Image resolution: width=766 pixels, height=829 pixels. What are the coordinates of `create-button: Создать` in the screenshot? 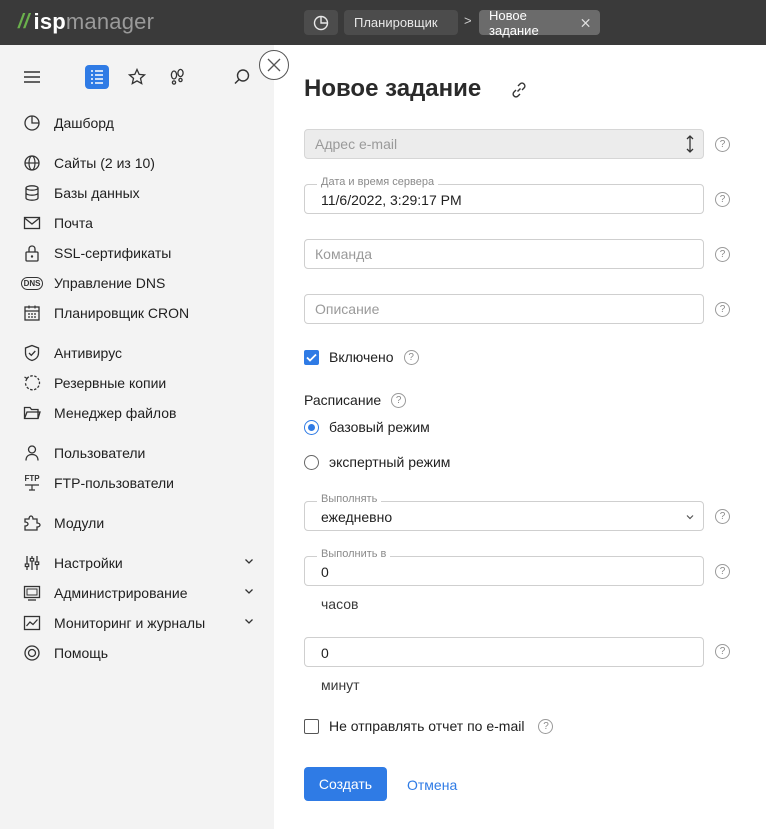 It's located at (345, 784).